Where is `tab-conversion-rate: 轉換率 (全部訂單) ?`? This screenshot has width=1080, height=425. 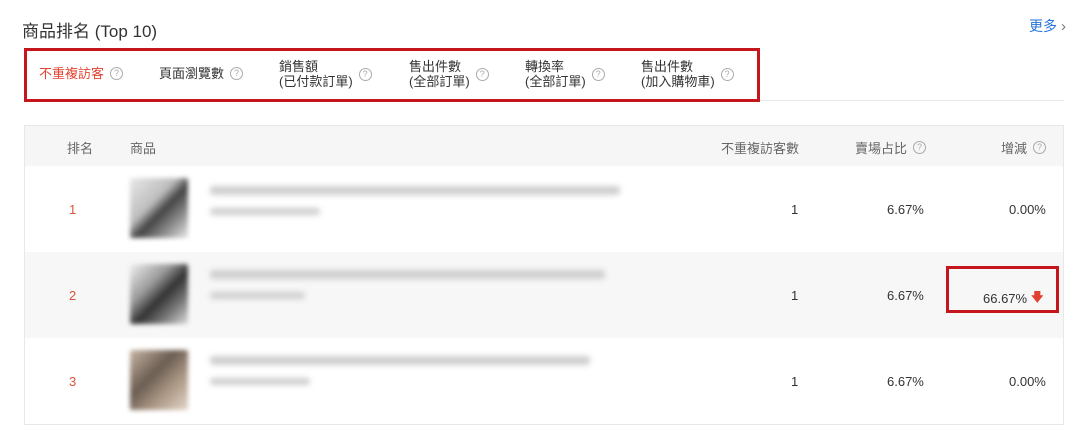 tab-conversion-rate: 轉換率 (全部訂單) ? is located at coordinates (565, 74).